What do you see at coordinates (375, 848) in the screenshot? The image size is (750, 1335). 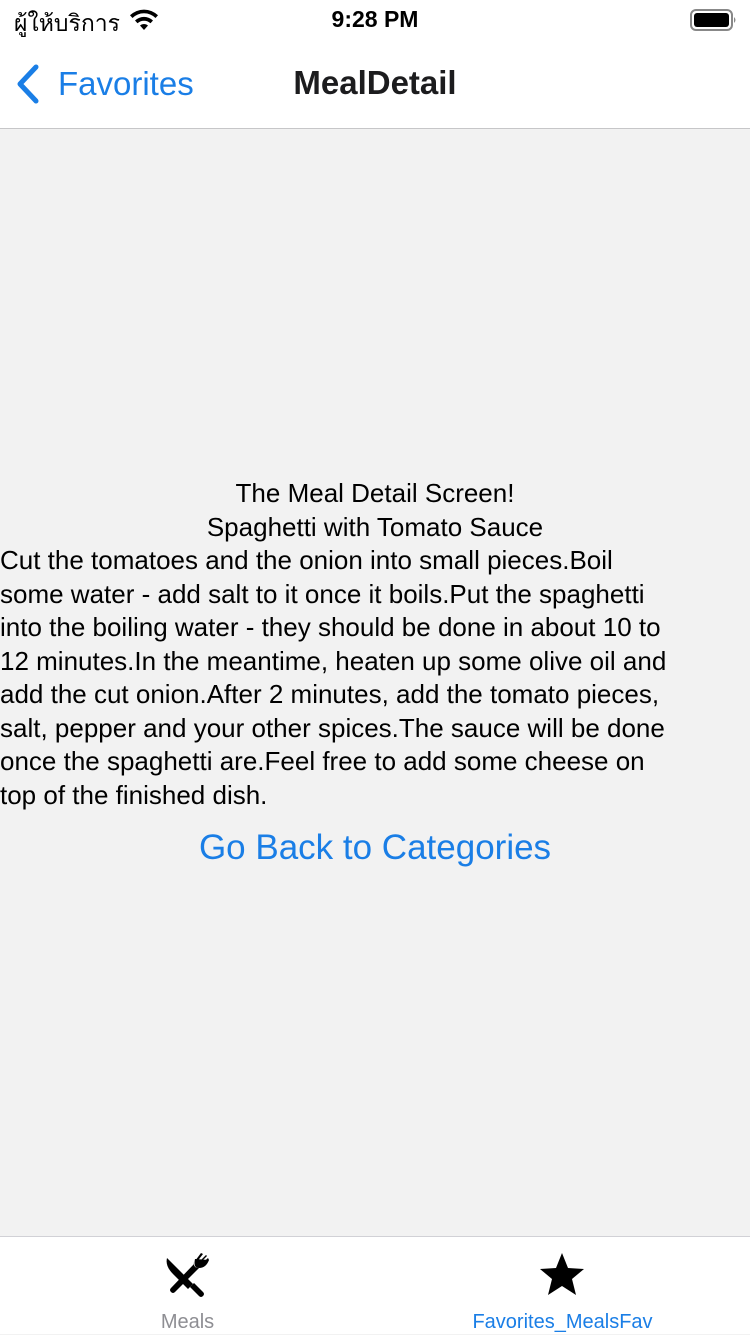 I see `go-back-to-categories-button: Go Back to Categories` at bounding box center [375, 848].